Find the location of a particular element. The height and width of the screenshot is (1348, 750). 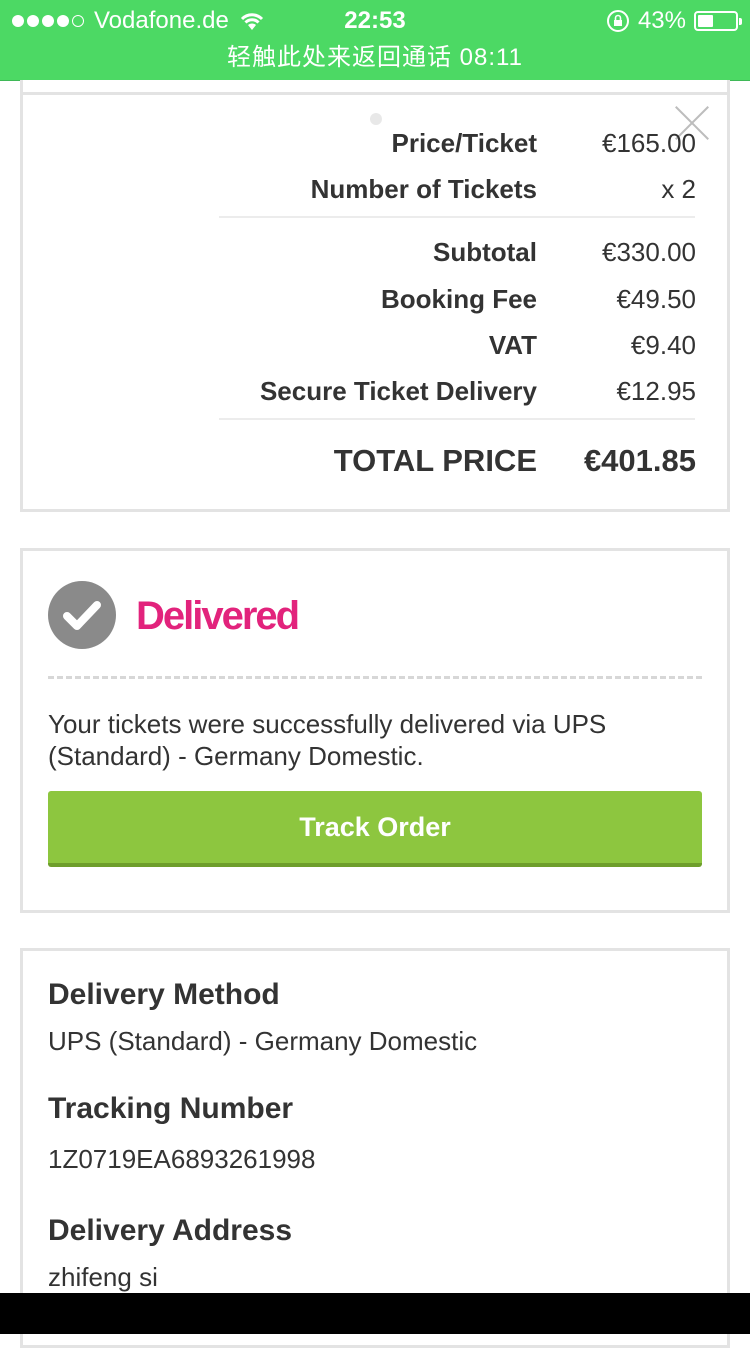

track-order-button: Track Order is located at coordinates (375, 829).